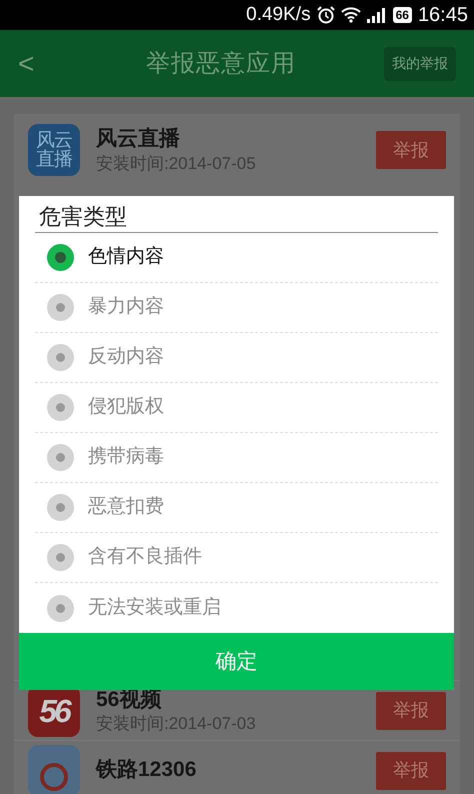  Describe the element at coordinates (325, 15) in the screenshot. I see `alarm-icon` at that location.